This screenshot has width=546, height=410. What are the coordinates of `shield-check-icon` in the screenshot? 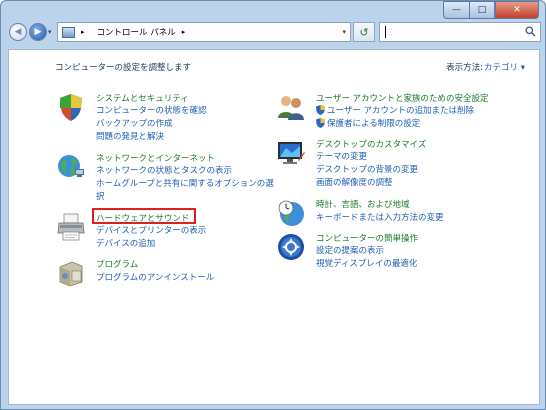 It's located at (71, 107).